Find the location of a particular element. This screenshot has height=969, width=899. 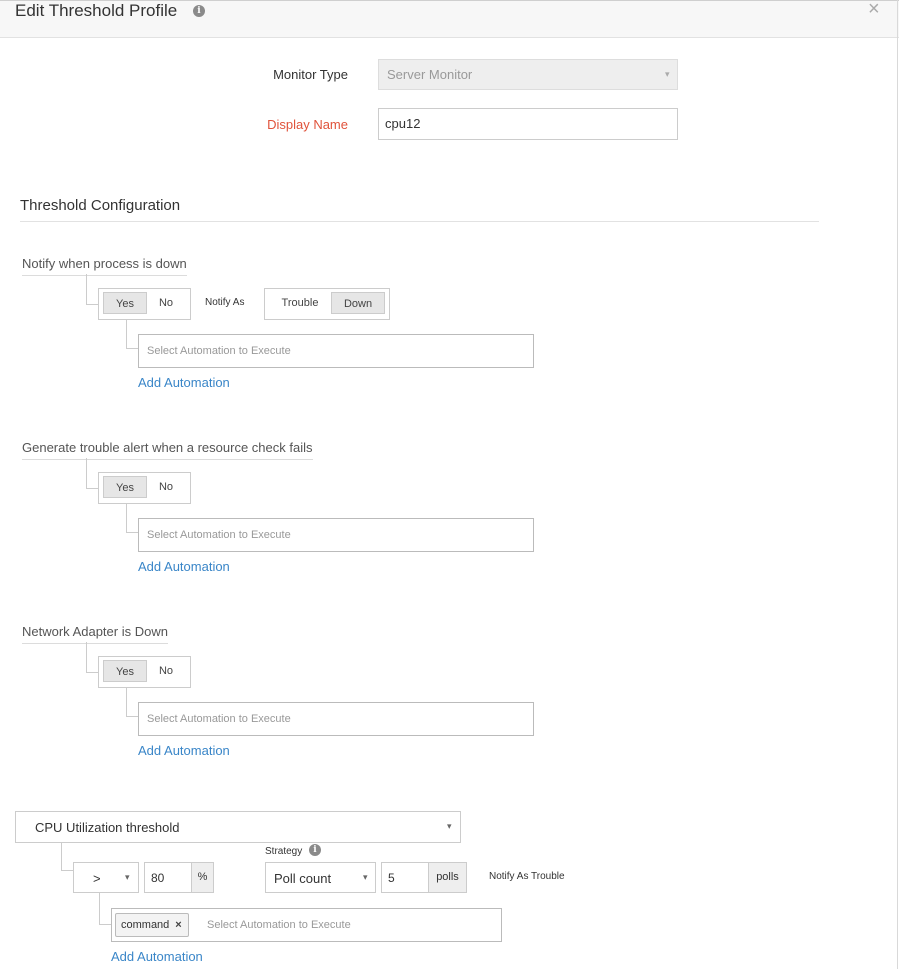

strategy-value: Poll count is located at coordinates (303, 878).